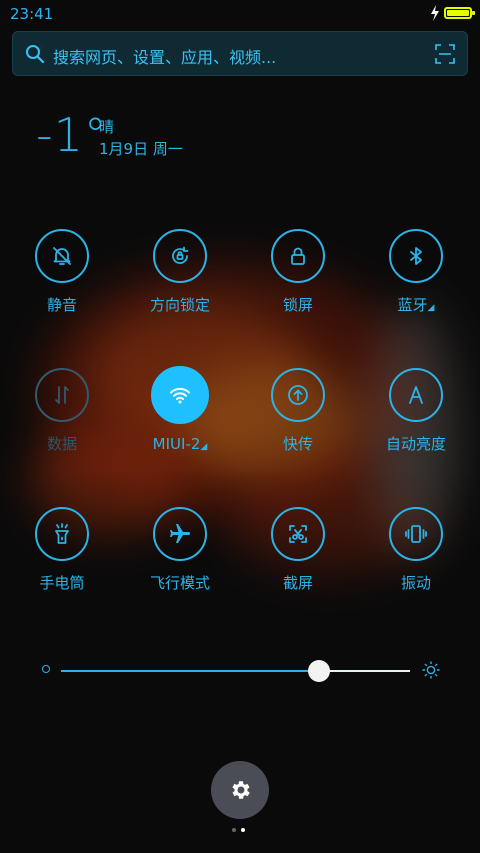  I want to click on bluetooth-icon, so click(416, 256).